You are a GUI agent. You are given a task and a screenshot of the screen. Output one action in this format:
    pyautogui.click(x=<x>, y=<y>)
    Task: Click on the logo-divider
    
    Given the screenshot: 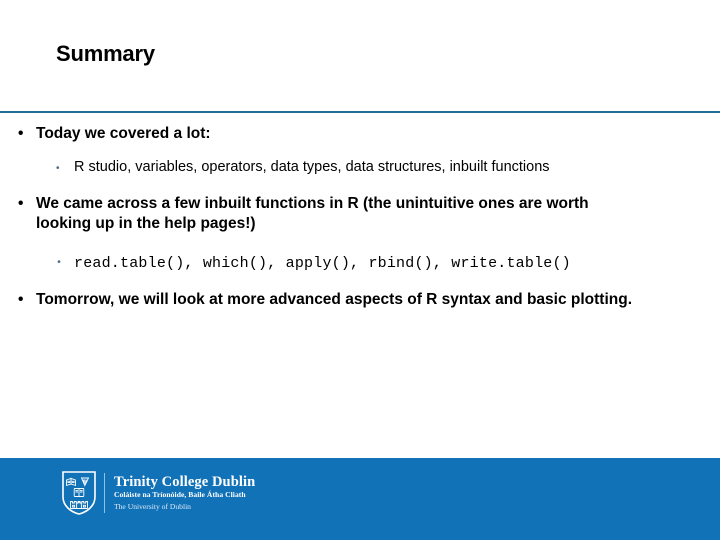 What is the action you would take?
    pyautogui.click(x=104, y=493)
    